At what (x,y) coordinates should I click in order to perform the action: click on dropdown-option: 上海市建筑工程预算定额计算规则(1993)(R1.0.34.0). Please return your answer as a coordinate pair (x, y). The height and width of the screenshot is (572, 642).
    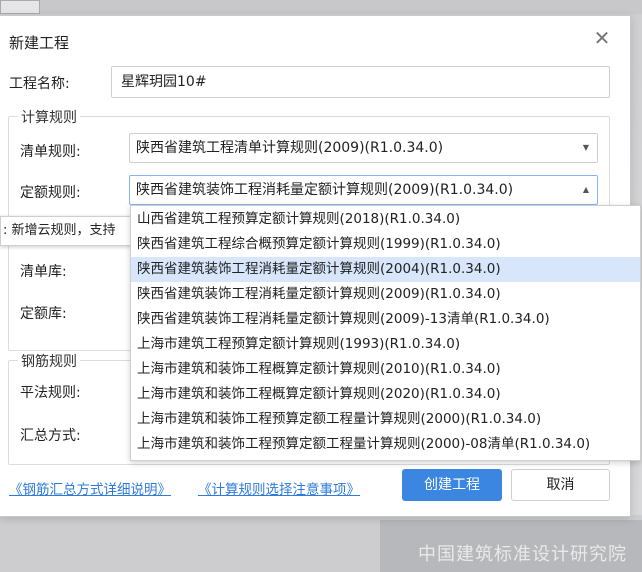
    Looking at the image, I should click on (385, 344).